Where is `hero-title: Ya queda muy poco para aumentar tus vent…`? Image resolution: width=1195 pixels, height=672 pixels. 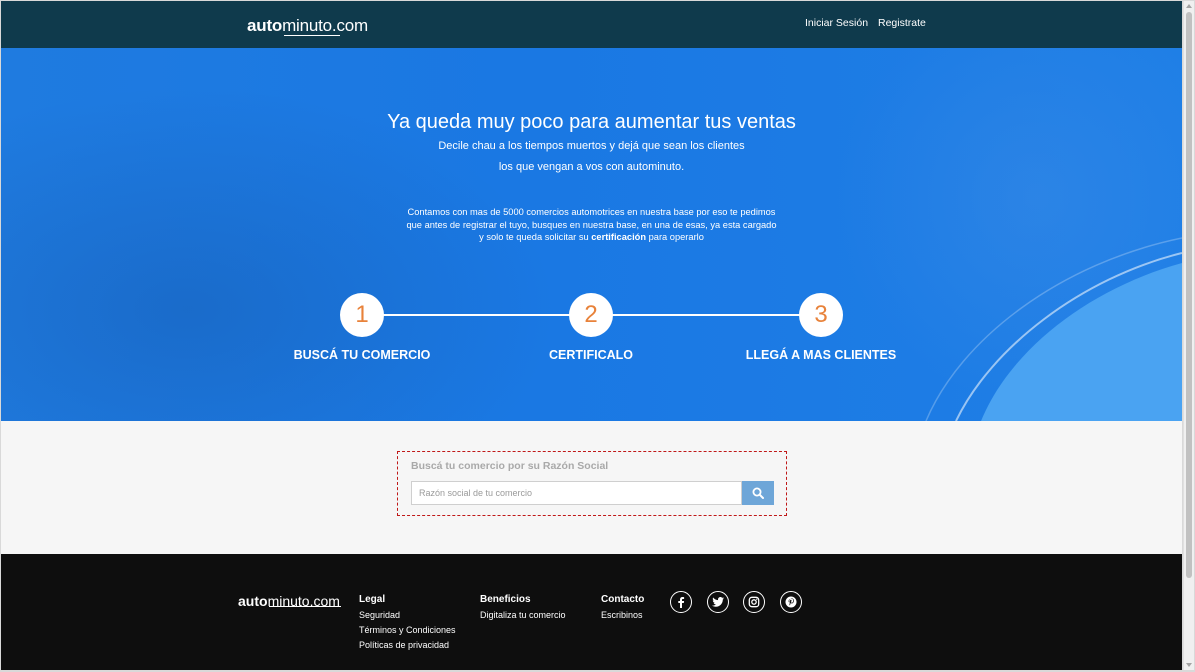
hero-title: Ya queda muy poco para aumentar tus vent… is located at coordinates (591, 122).